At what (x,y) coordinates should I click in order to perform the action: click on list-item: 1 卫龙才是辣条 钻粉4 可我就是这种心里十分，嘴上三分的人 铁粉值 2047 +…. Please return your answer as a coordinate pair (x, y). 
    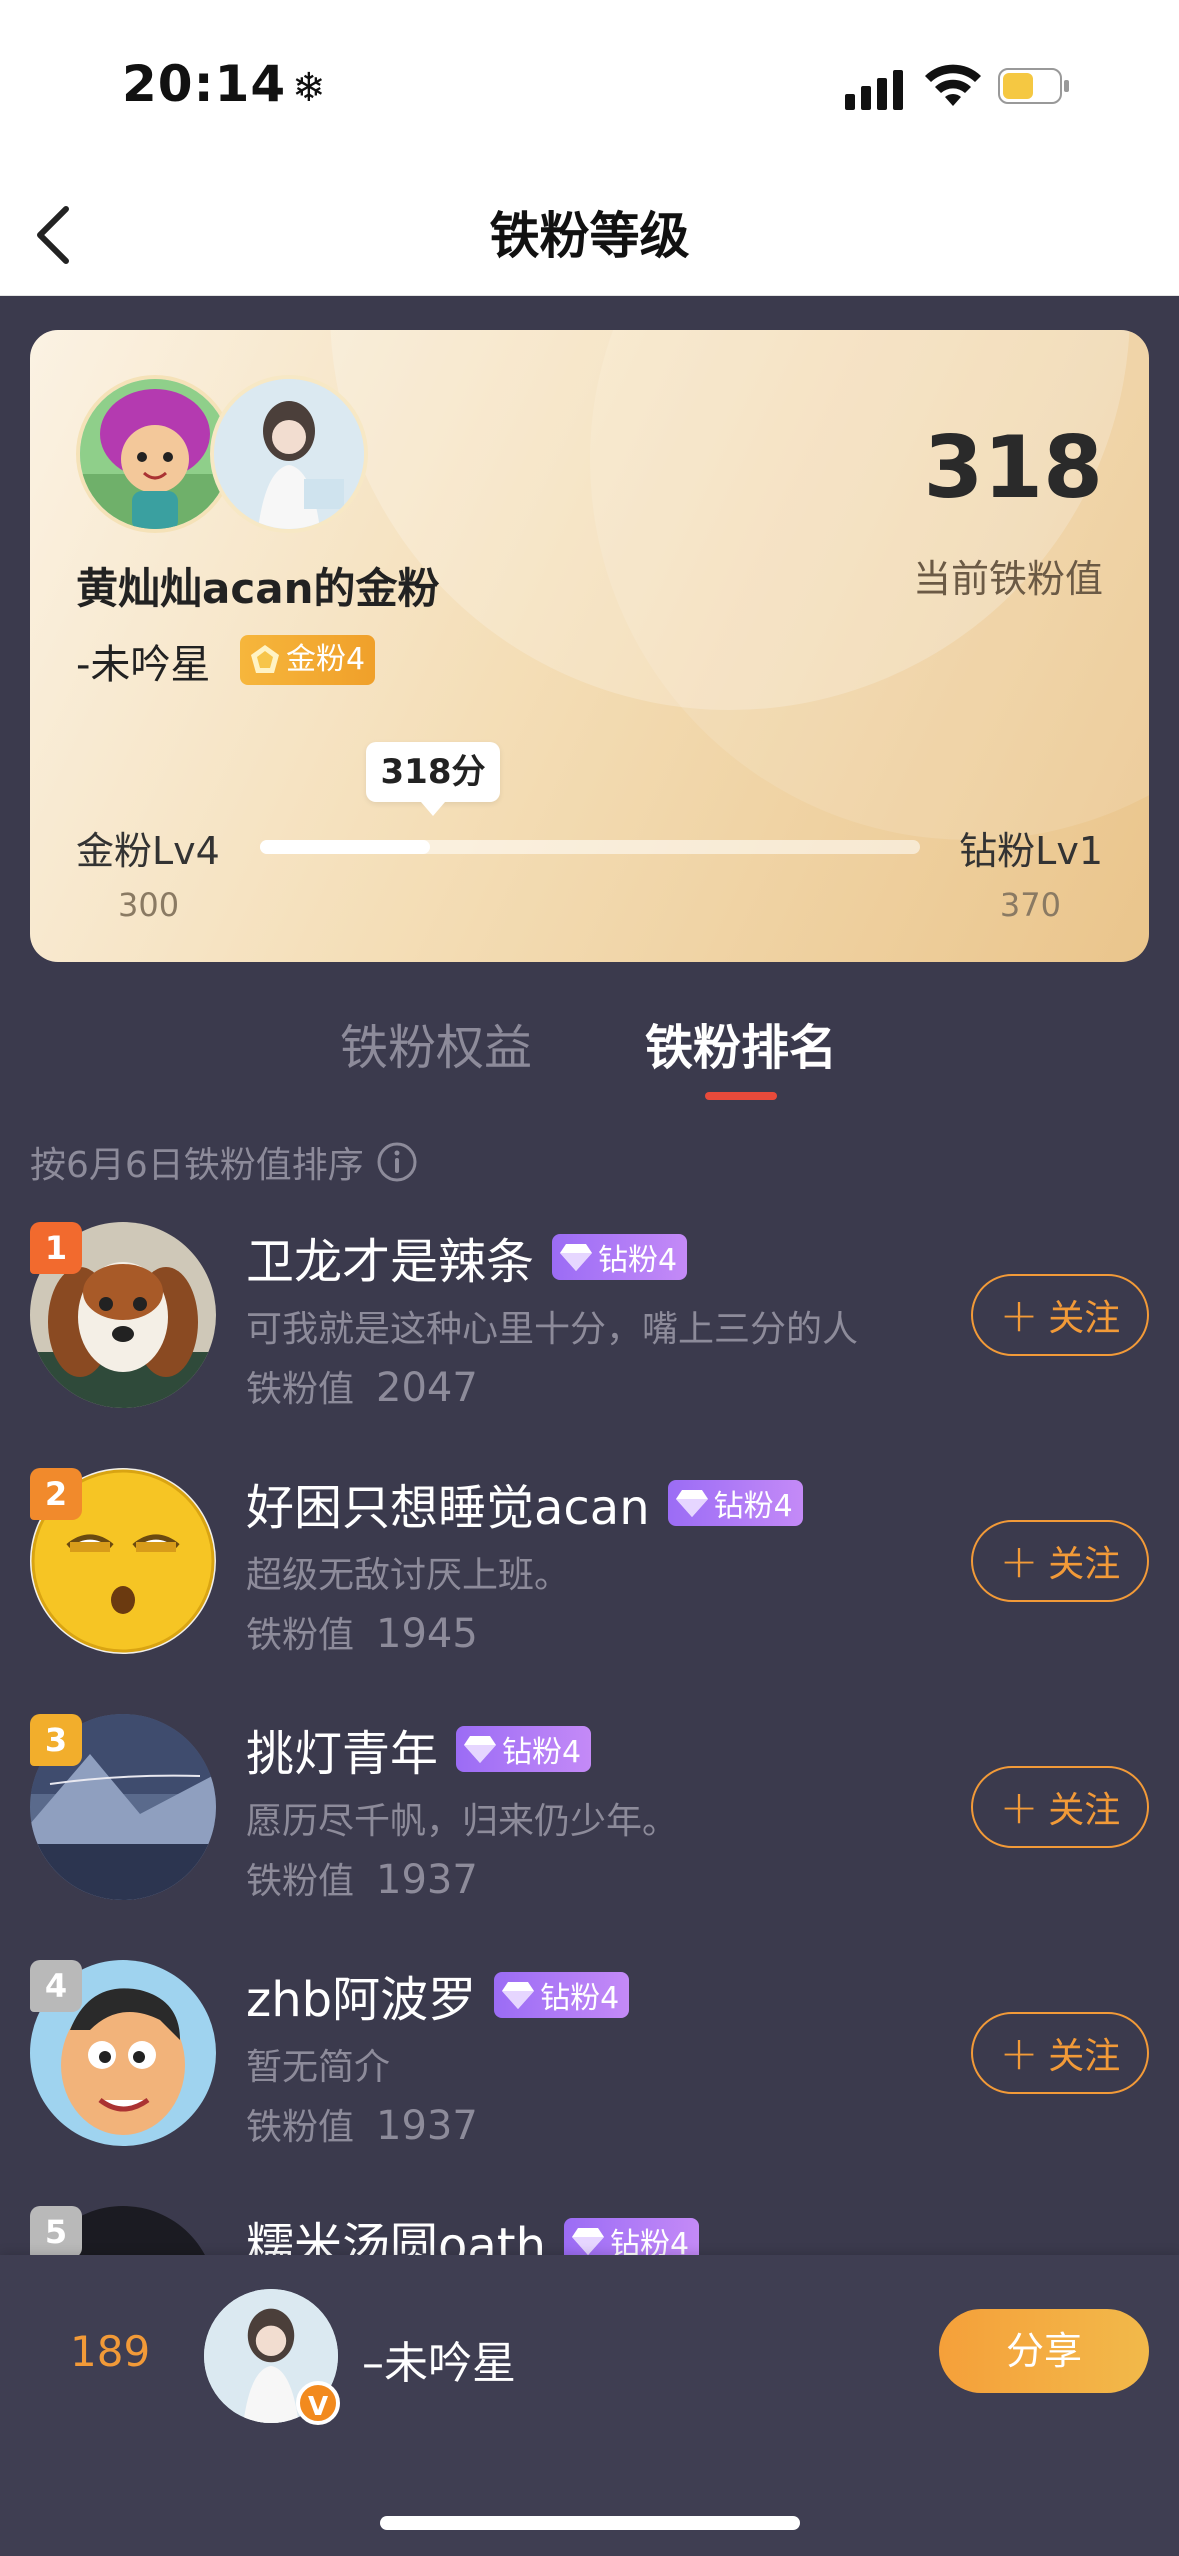
    Looking at the image, I should click on (589, 1323).